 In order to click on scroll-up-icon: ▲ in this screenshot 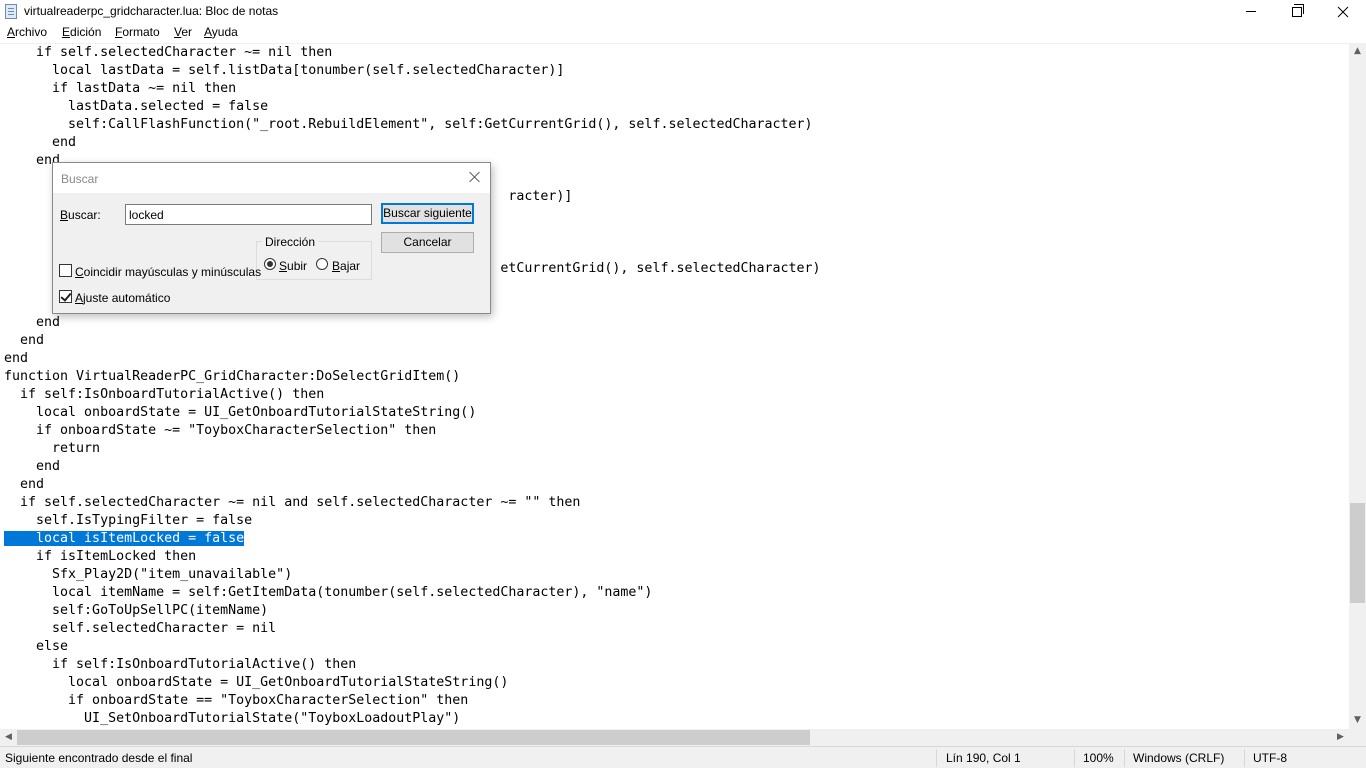, I will do `click(1357, 51)`.